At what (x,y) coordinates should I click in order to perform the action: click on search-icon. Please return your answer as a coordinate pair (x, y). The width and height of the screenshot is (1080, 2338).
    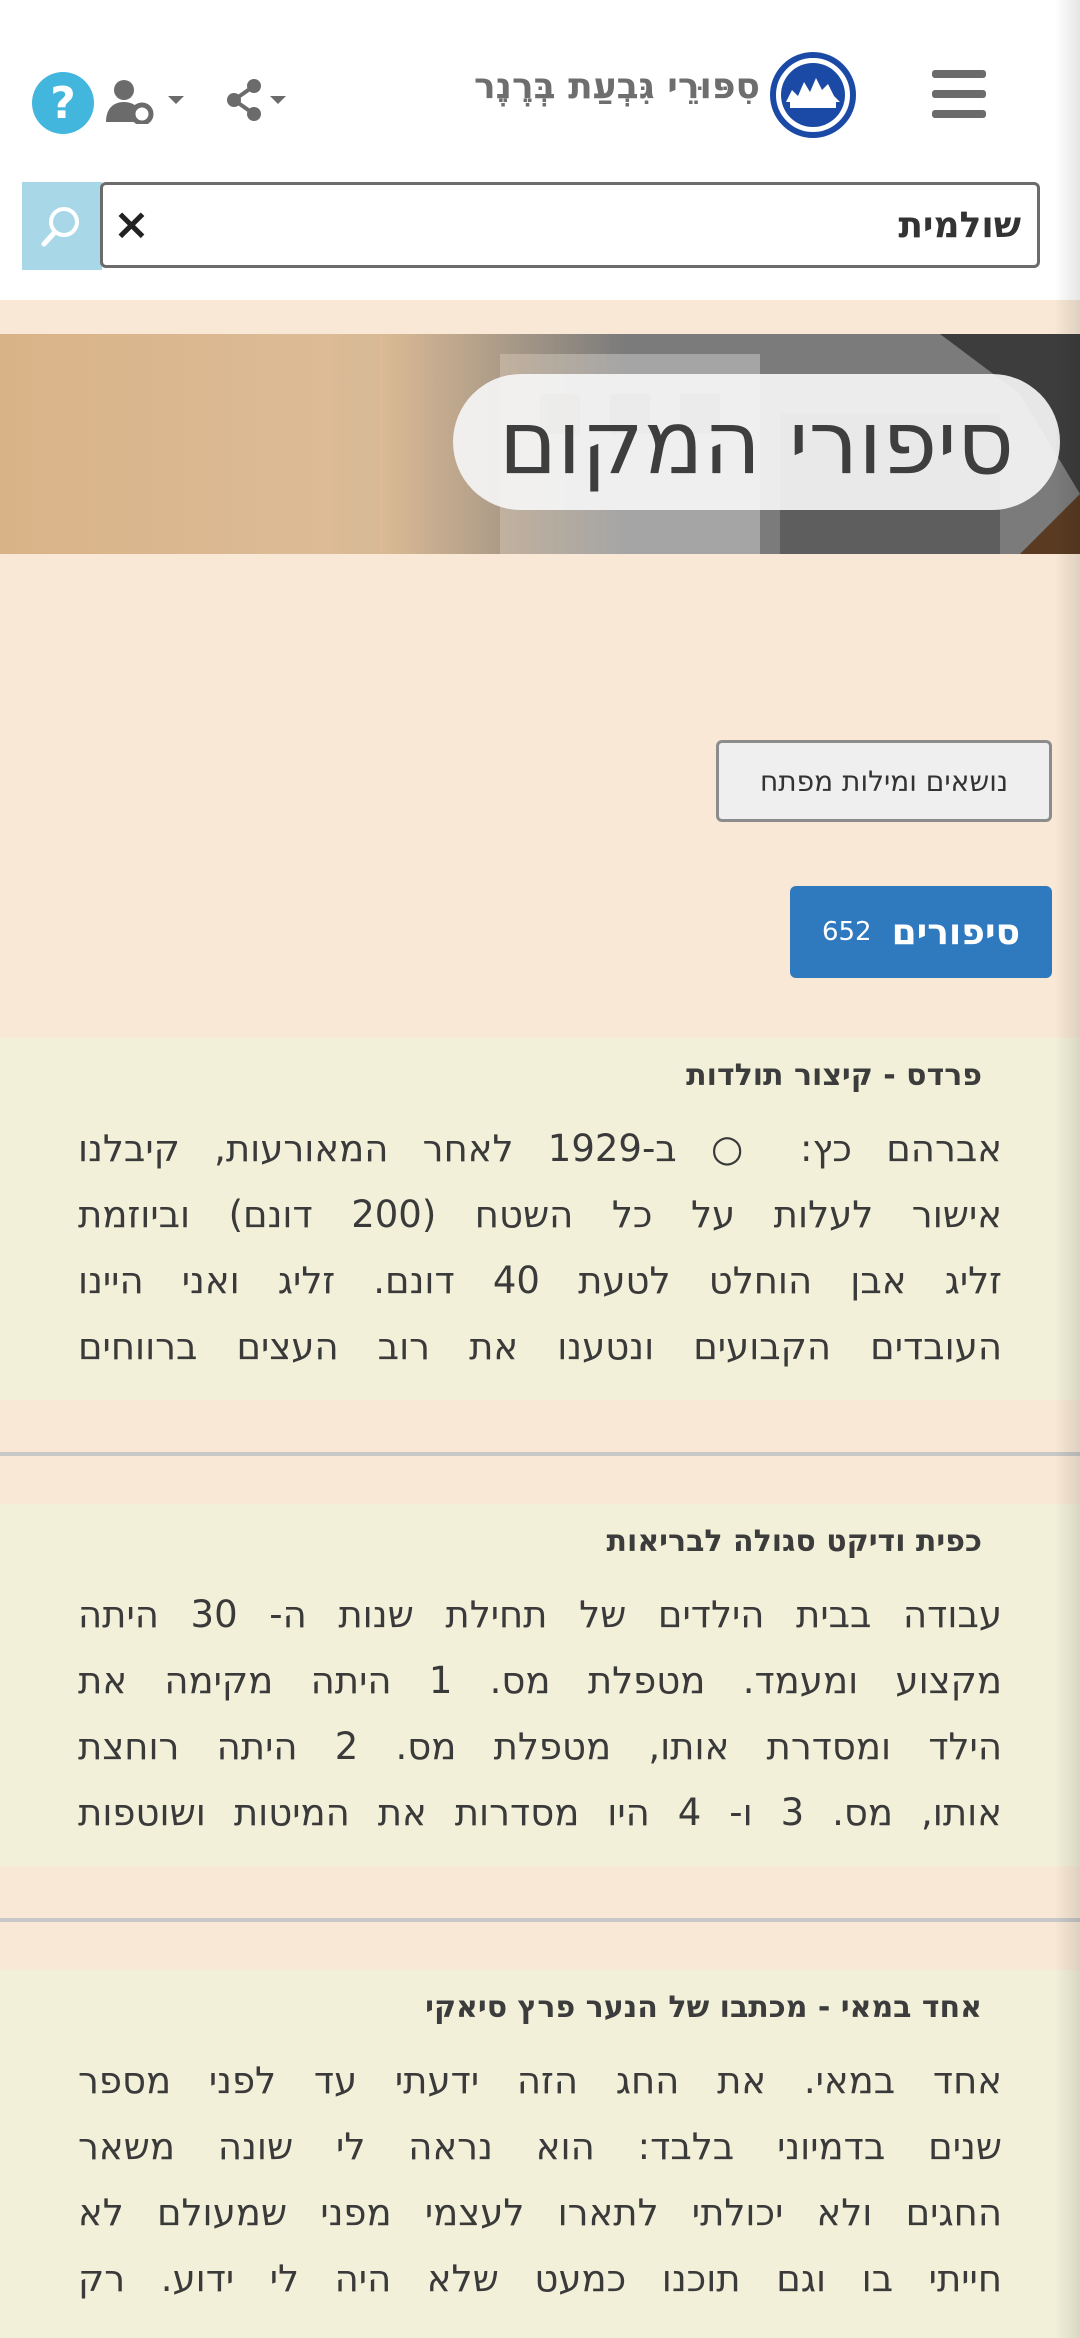
    Looking at the image, I should click on (60, 227).